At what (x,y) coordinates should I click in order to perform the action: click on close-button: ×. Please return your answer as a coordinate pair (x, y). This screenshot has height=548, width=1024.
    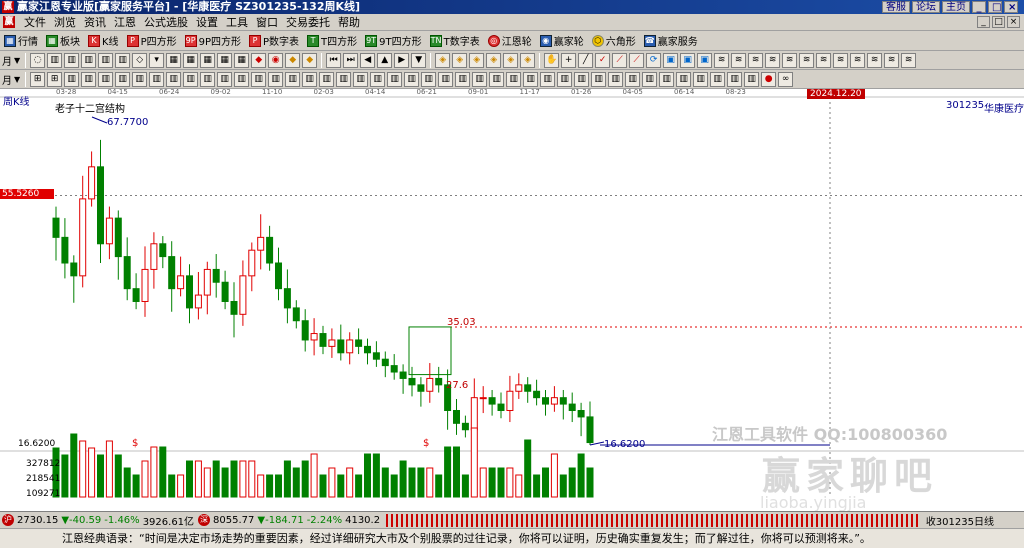
    Looking at the image, I should click on (1011, 7).